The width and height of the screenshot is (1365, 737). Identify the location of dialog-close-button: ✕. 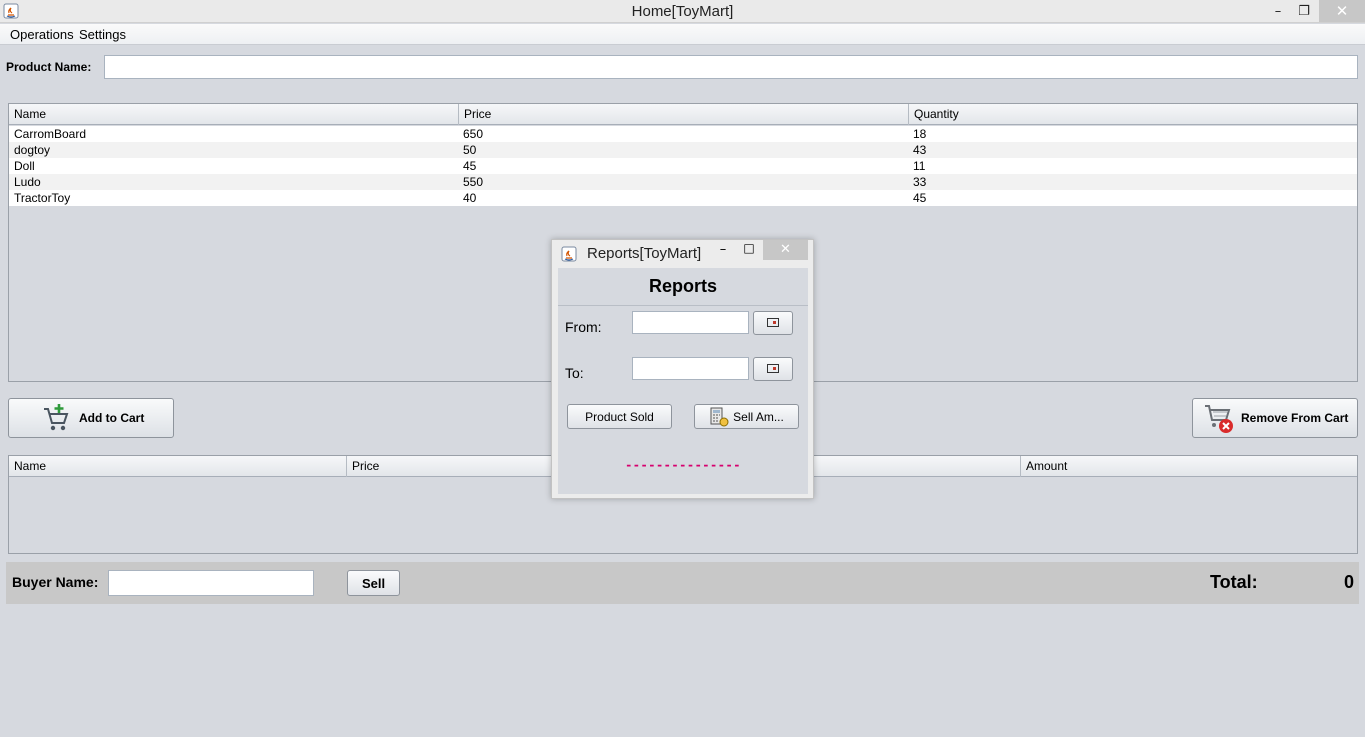
(785, 250).